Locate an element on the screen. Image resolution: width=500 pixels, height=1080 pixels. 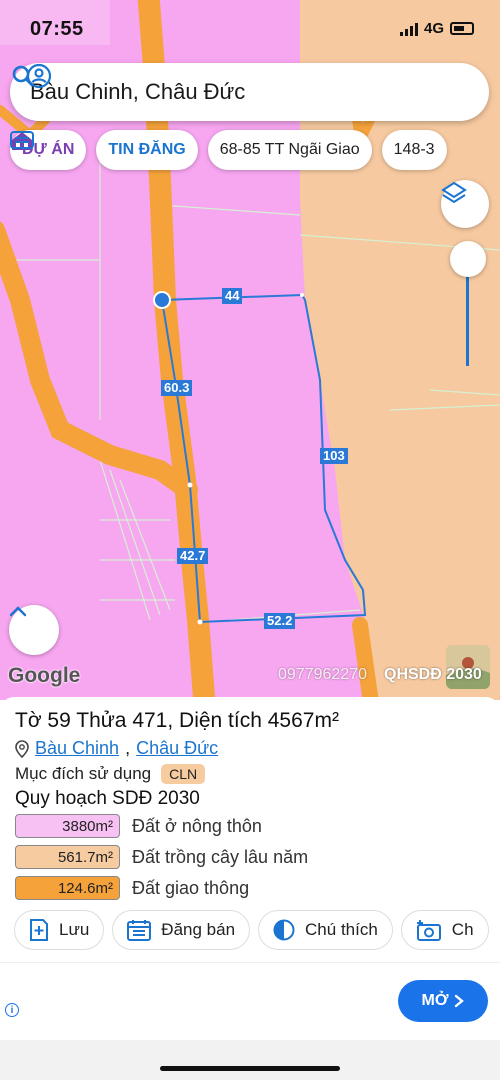
map-pin-icon is located at coordinates (22, 748).